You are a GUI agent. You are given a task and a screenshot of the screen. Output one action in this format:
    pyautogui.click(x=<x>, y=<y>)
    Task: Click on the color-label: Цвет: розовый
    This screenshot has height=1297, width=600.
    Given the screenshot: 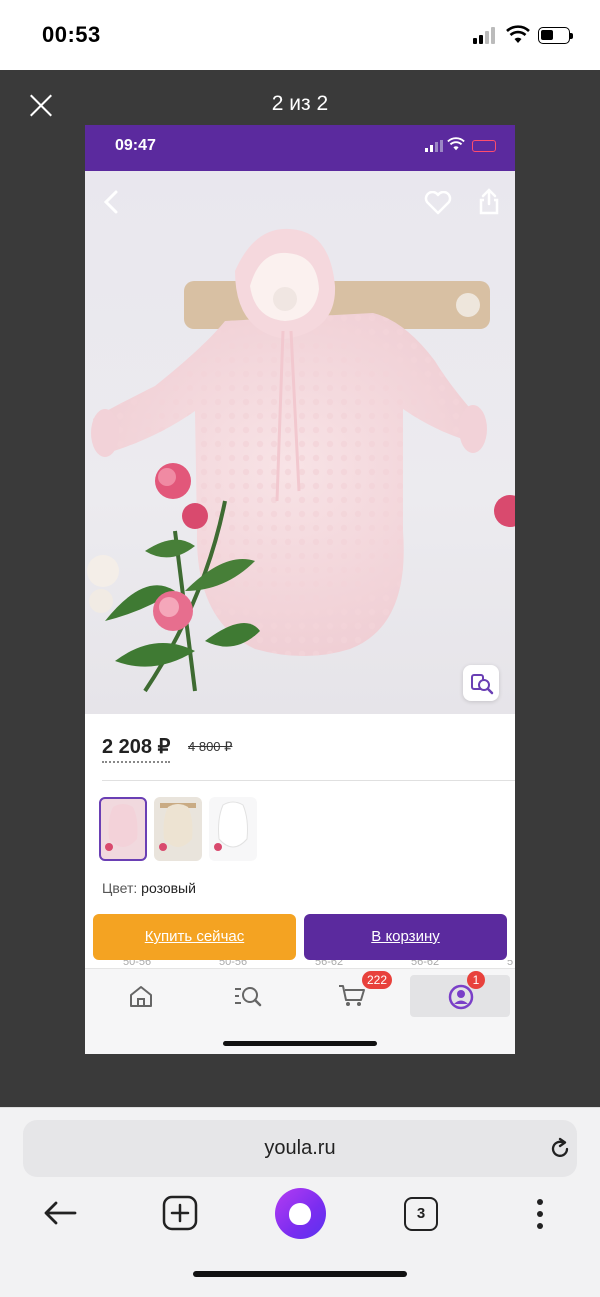 What is the action you would take?
    pyautogui.click(x=149, y=888)
    